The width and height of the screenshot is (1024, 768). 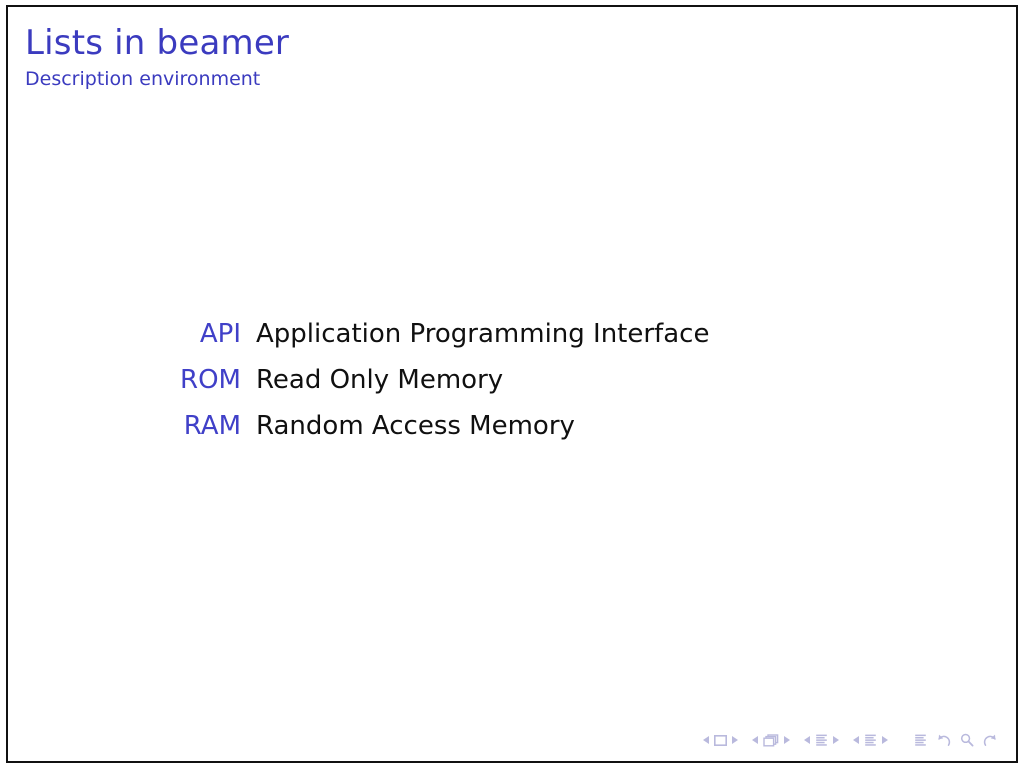 What do you see at coordinates (706, 740) in the screenshot?
I see `previous-slide-arrow-icon` at bounding box center [706, 740].